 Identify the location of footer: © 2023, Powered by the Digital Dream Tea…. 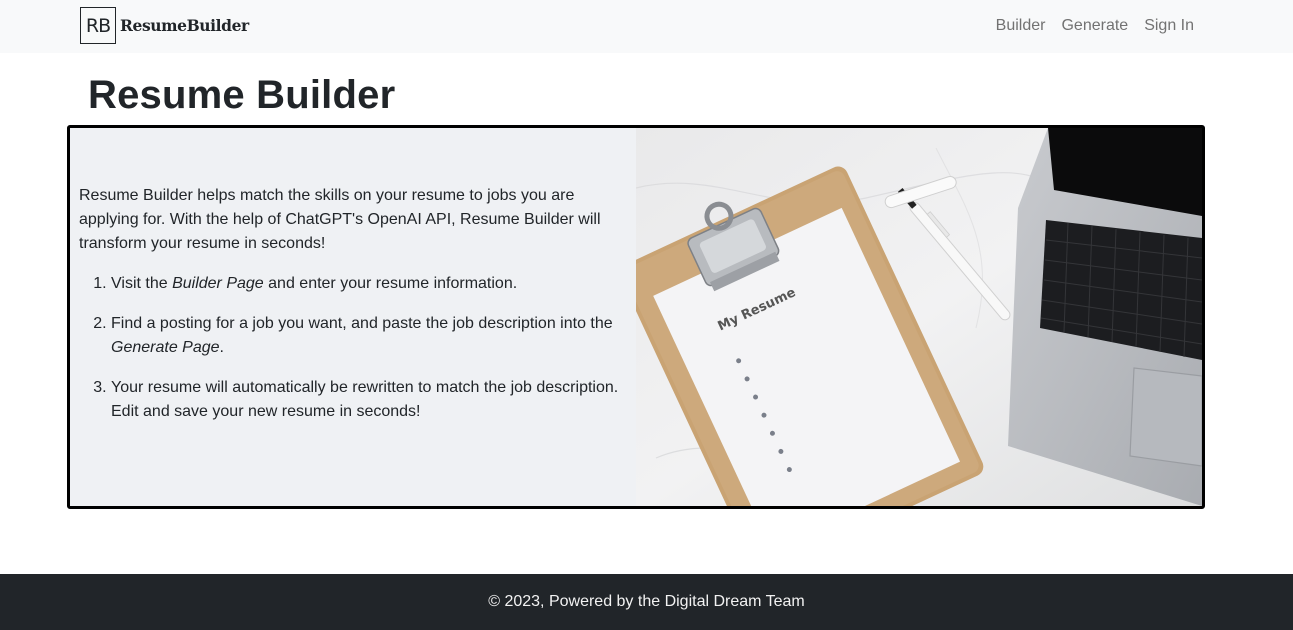
(646, 602).